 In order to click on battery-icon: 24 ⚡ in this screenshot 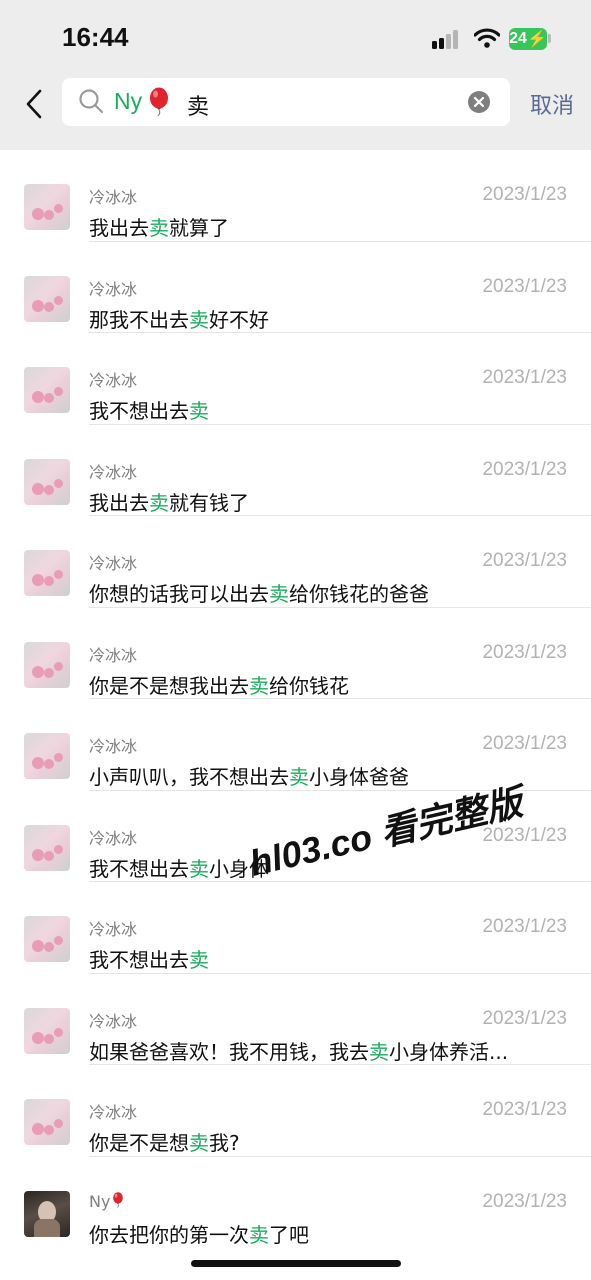, I will do `click(528, 39)`.